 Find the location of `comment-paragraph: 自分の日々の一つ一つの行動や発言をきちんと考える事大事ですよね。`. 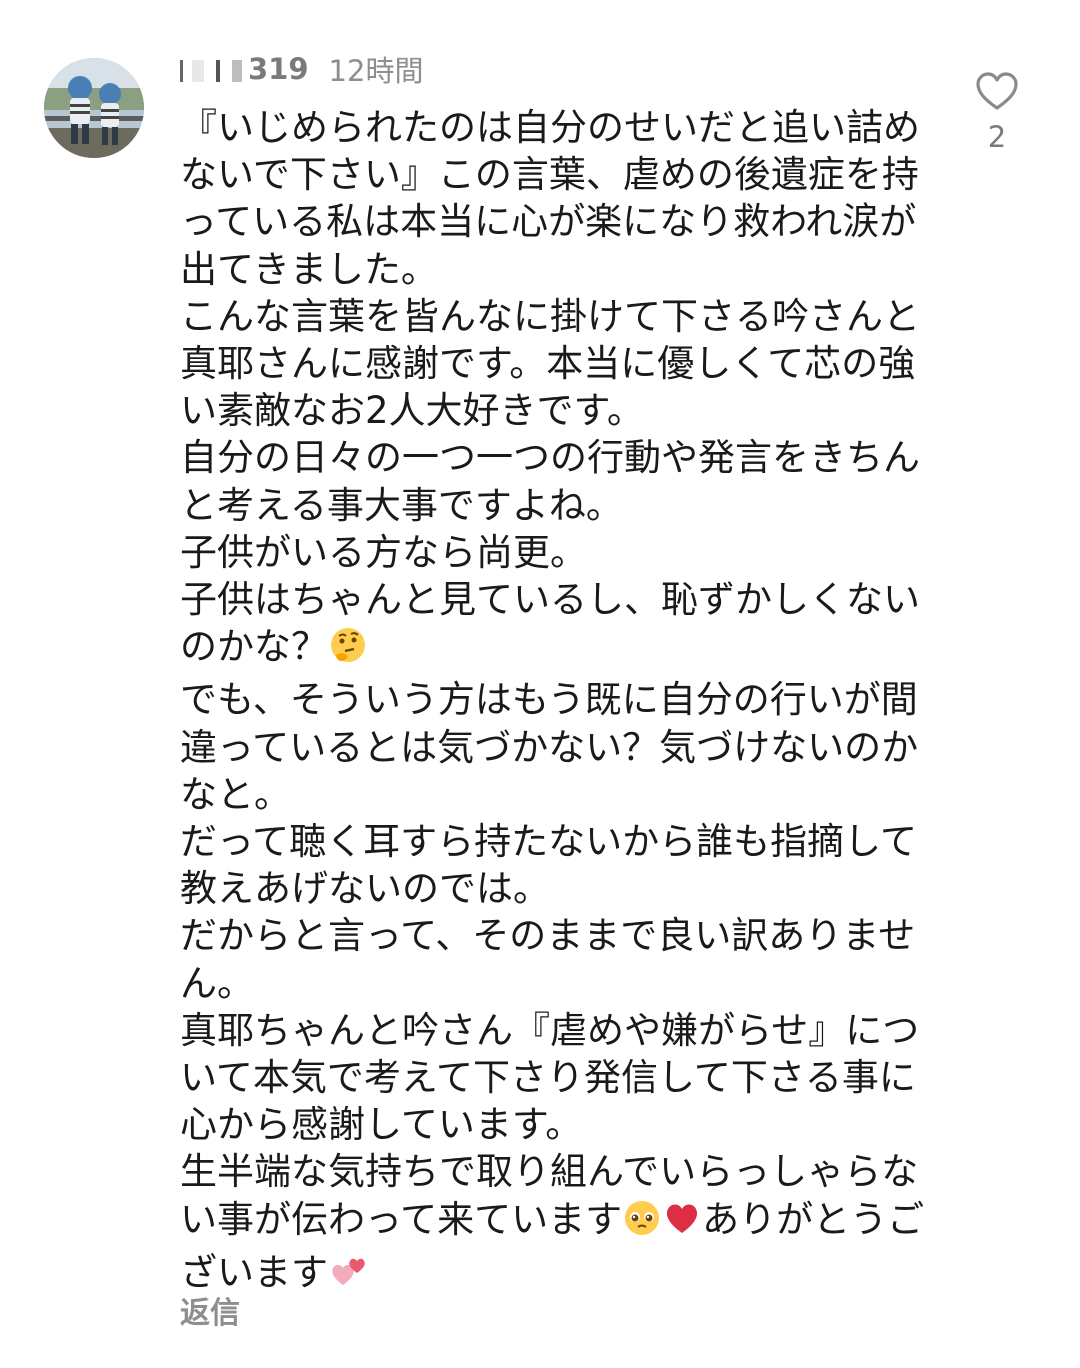

comment-paragraph: 自分の日々の一つ一つの行動や発言をきちんと考える事大事ですよね。 is located at coordinates (560, 481).